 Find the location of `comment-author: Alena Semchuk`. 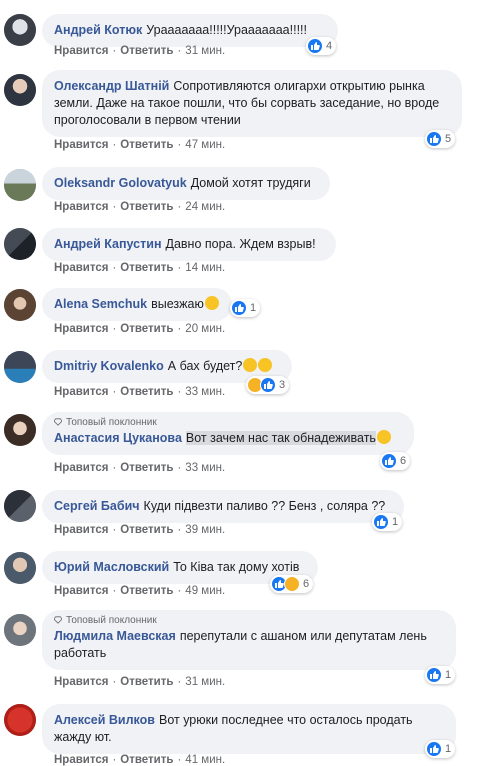

comment-author: Alena Semchuk is located at coordinates (100, 304).